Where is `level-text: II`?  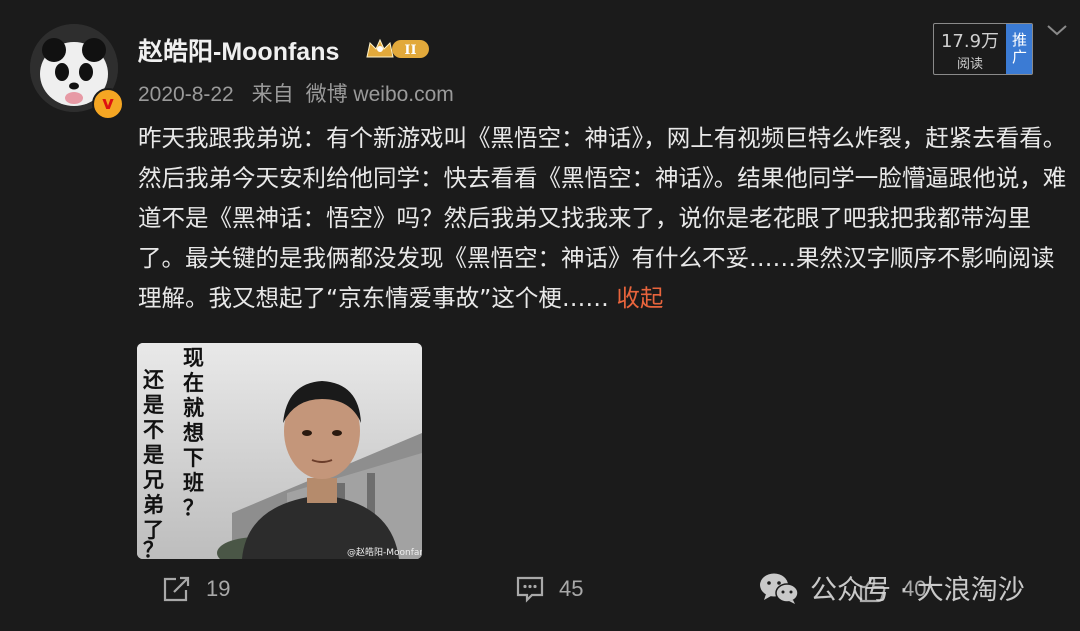
level-text: II is located at coordinates (410, 50).